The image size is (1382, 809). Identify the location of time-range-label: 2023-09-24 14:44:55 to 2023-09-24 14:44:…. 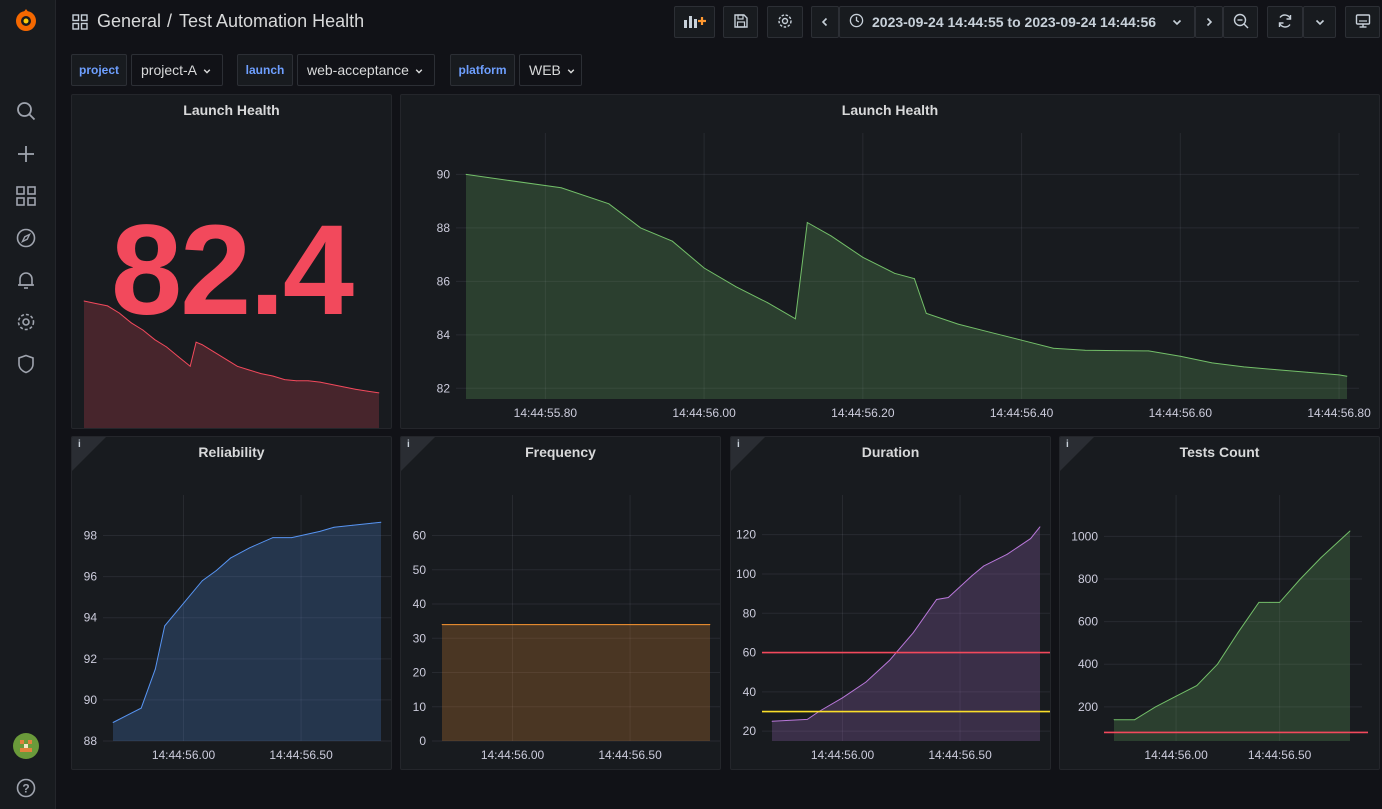
(1014, 22).